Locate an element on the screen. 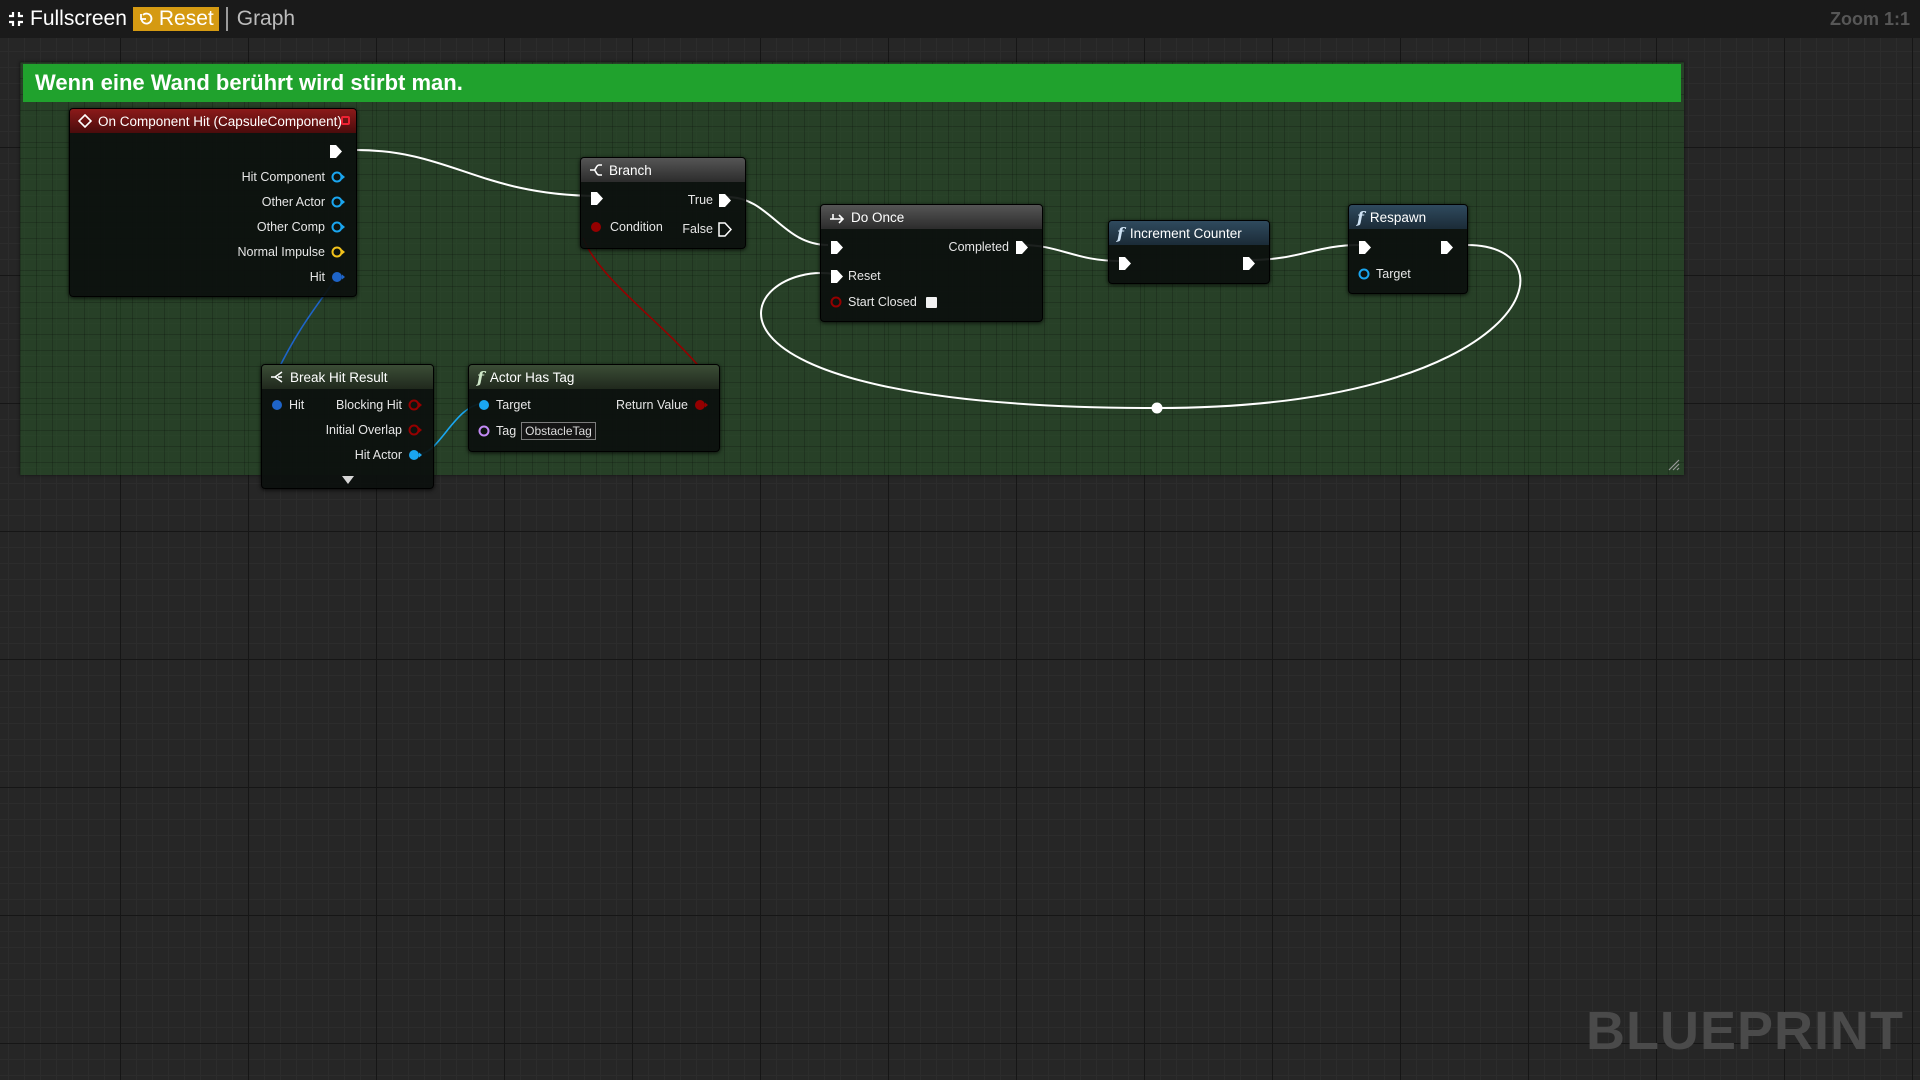 The height and width of the screenshot is (1080, 1920). node-title: On Component Hit (CapsuleComponent) is located at coordinates (220, 121).